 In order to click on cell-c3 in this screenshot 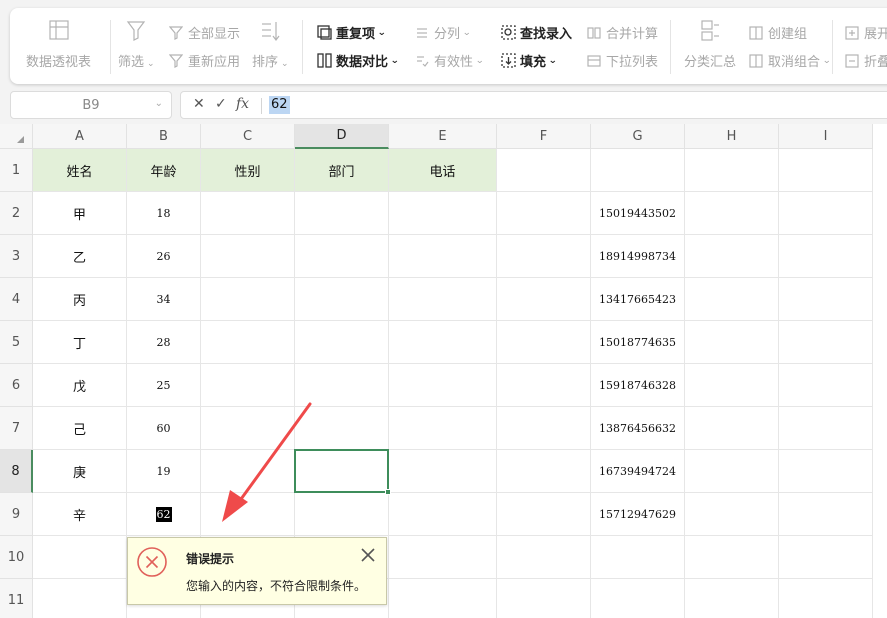, I will do `click(248, 256)`.